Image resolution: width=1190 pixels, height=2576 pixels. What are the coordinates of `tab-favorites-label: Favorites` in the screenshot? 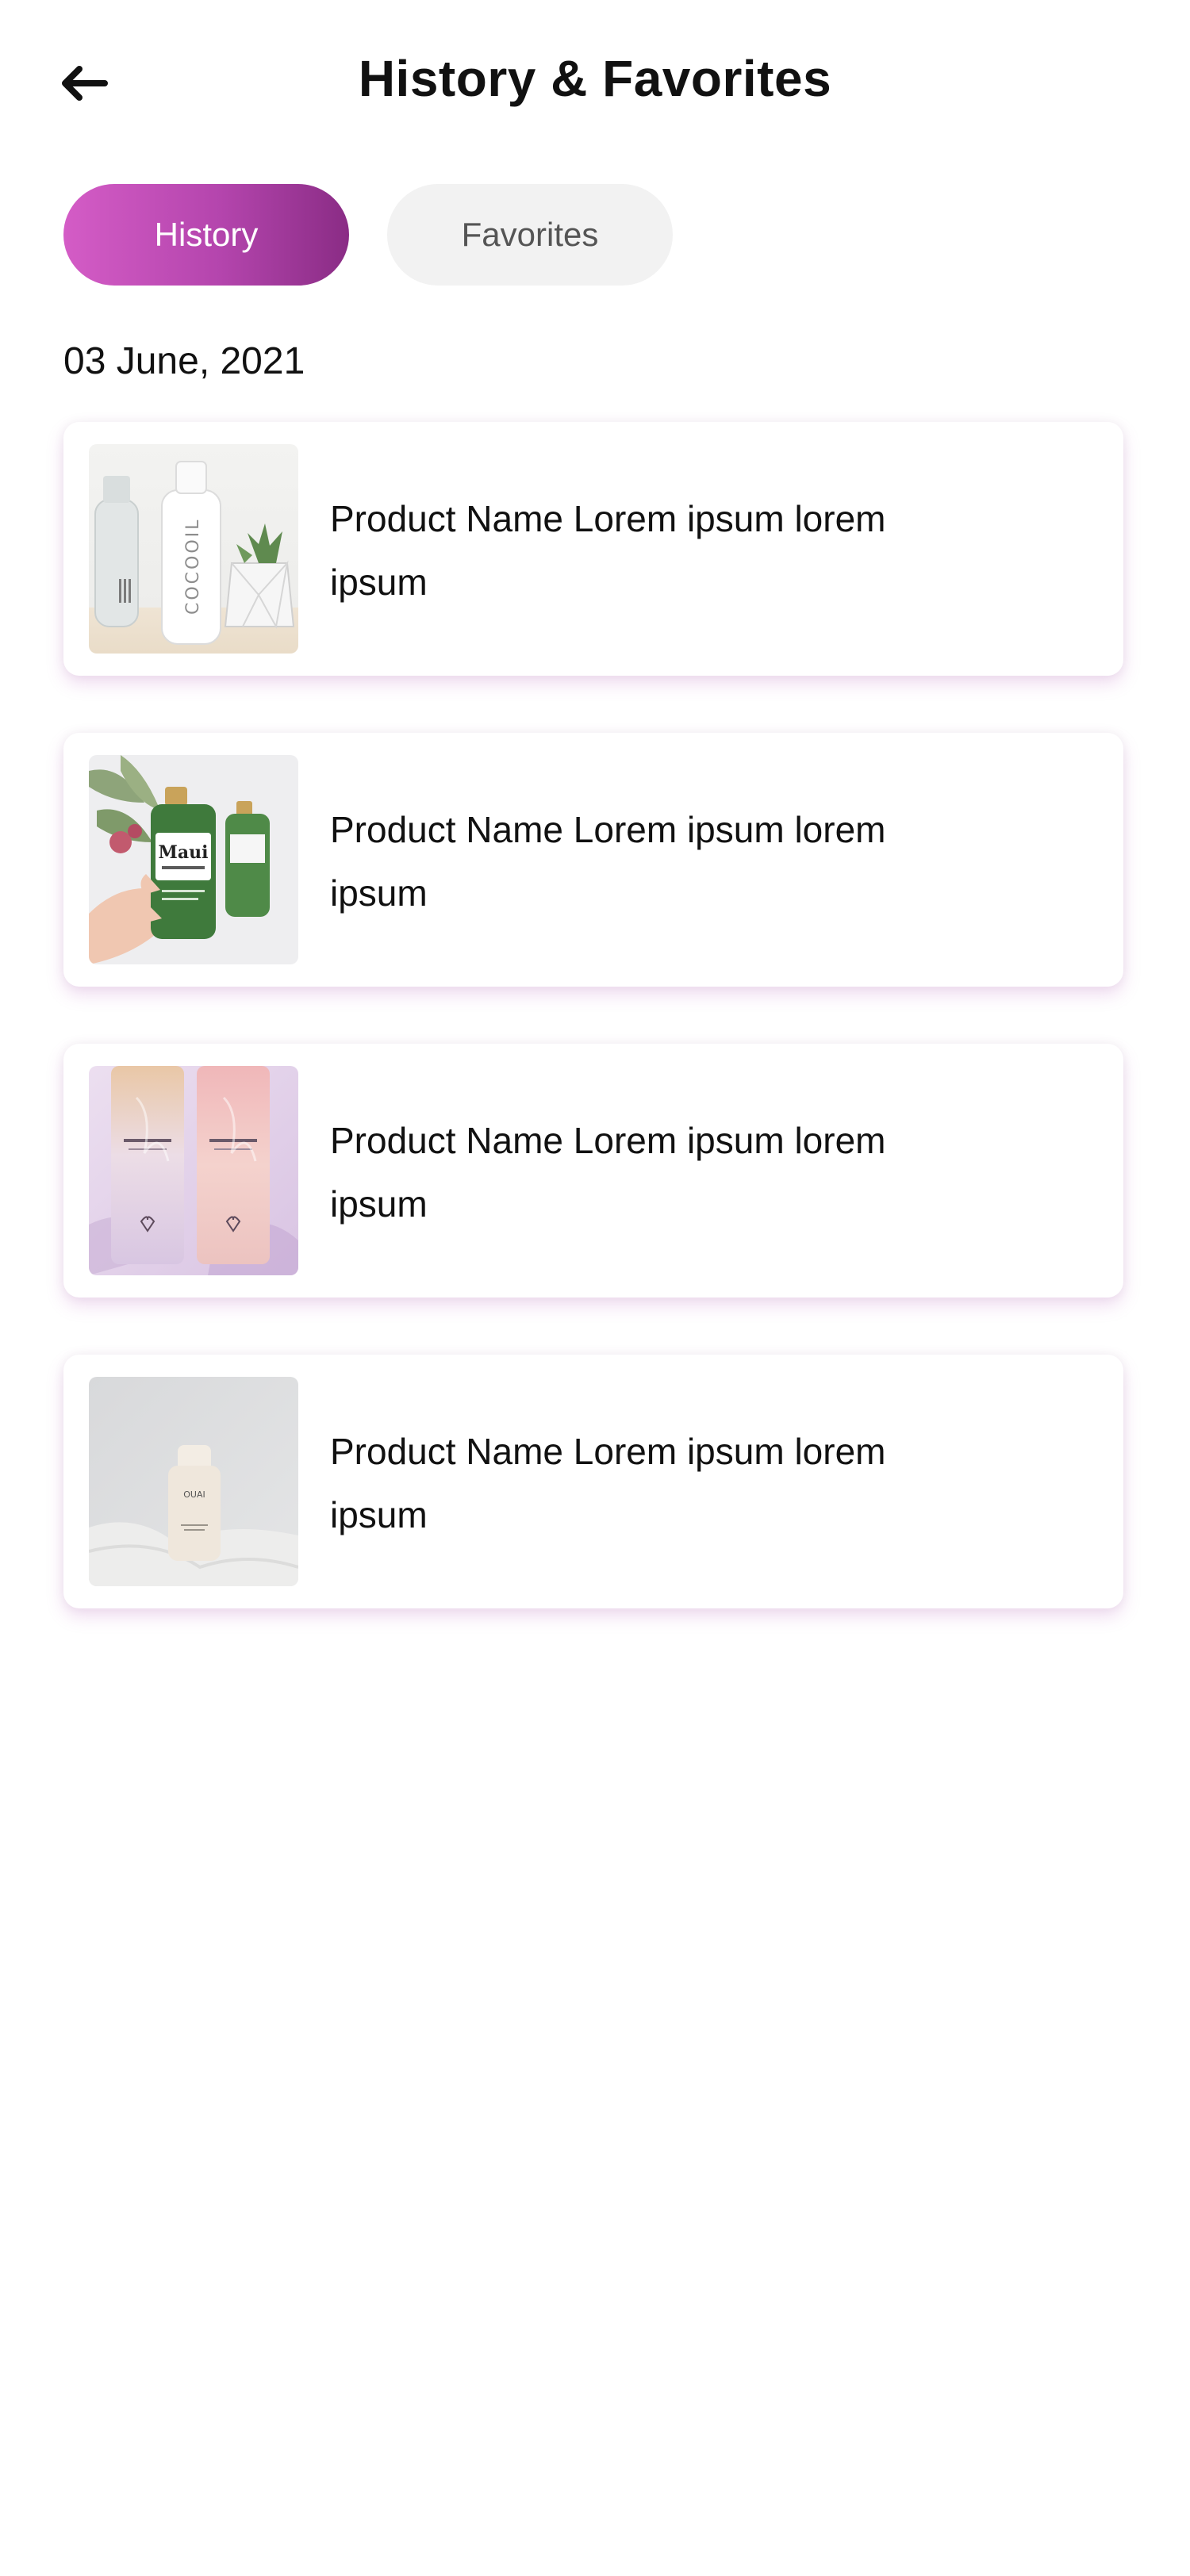 It's located at (530, 234).